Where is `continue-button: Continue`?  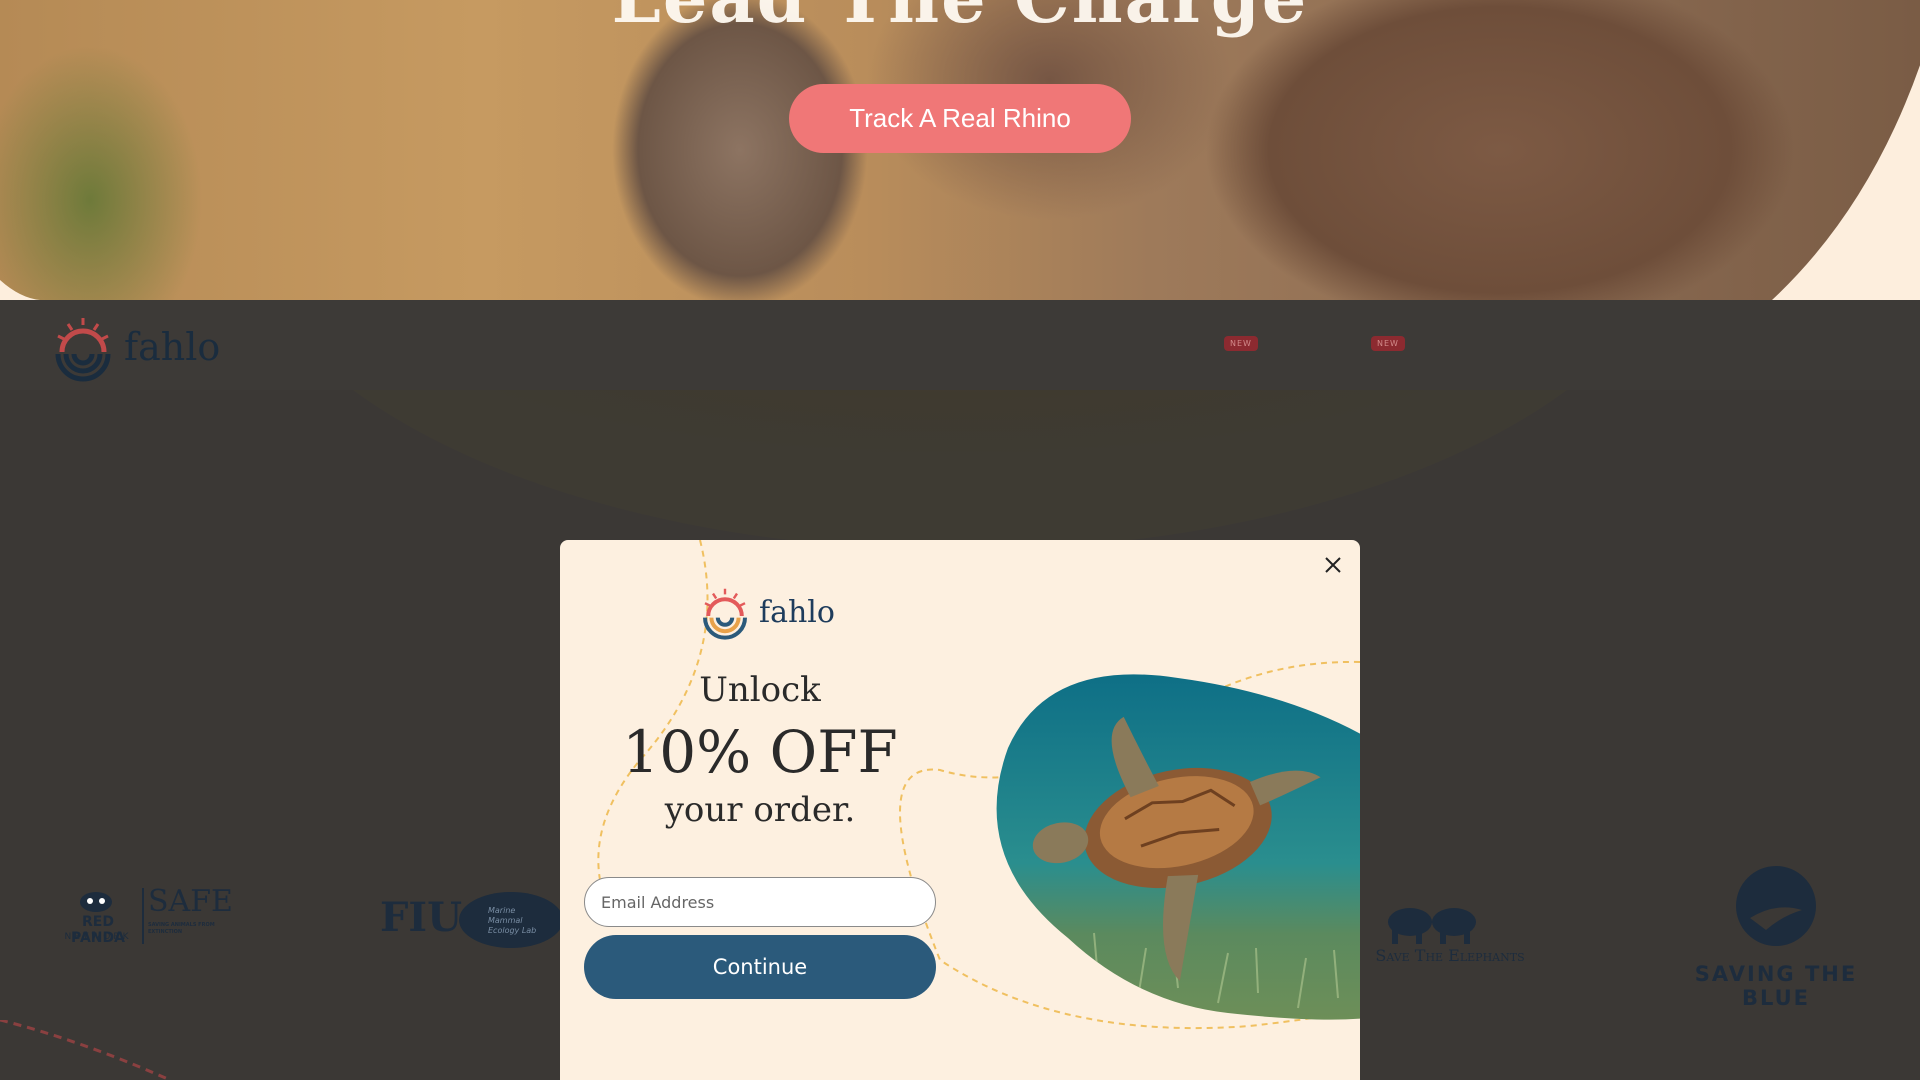
continue-button: Continue is located at coordinates (760, 967).